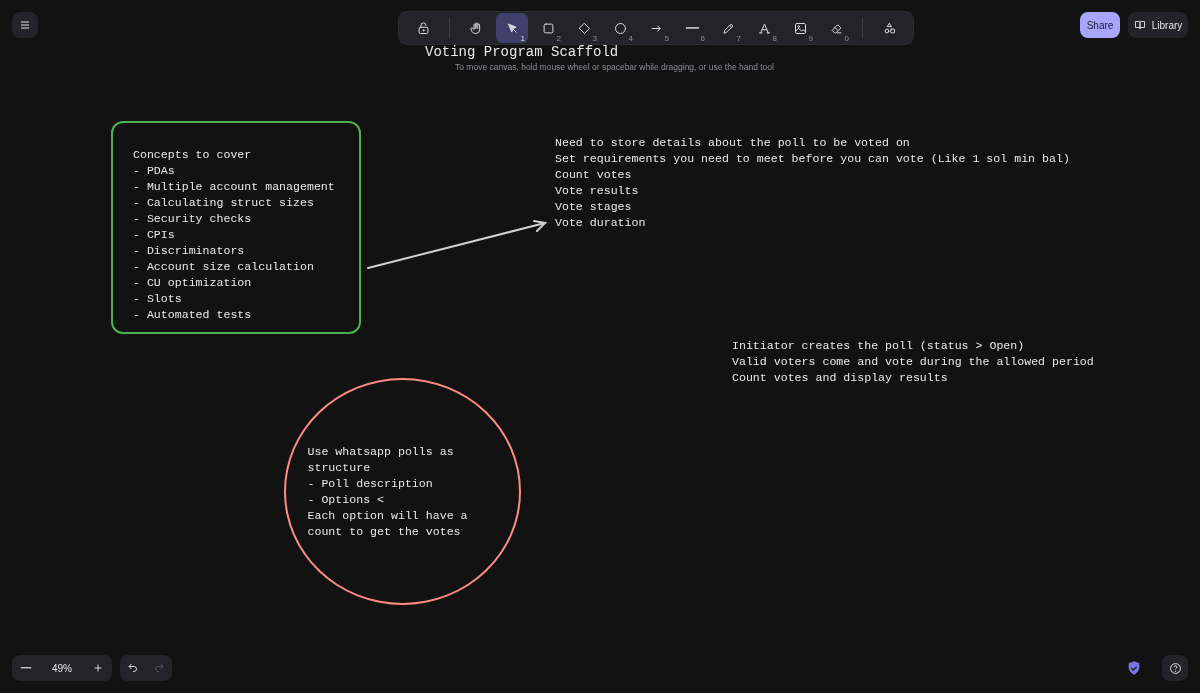  What do you see at coordinates (1158, 25) in the screenshot?
I see `library-button: Library` at bounding box center [1158, 25].